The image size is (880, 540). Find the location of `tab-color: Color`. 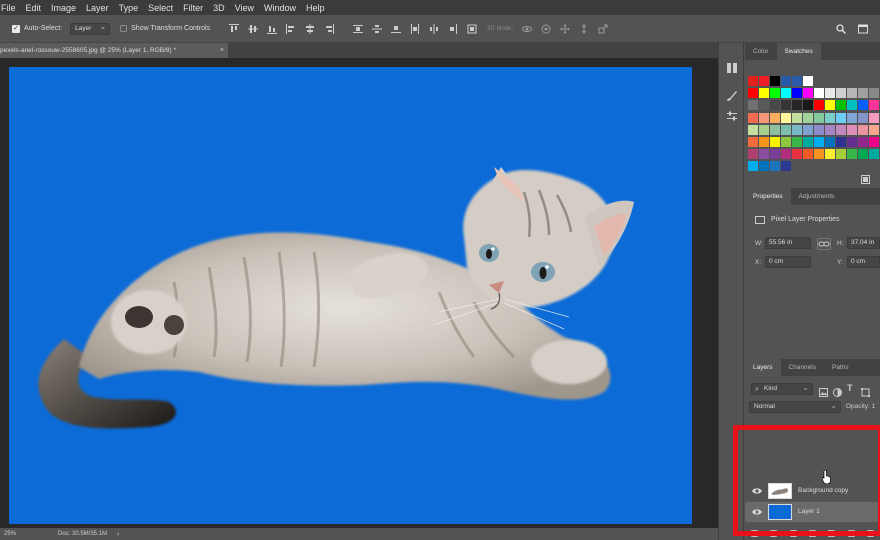

tab-color: Color is located at coordinates (761, 51).